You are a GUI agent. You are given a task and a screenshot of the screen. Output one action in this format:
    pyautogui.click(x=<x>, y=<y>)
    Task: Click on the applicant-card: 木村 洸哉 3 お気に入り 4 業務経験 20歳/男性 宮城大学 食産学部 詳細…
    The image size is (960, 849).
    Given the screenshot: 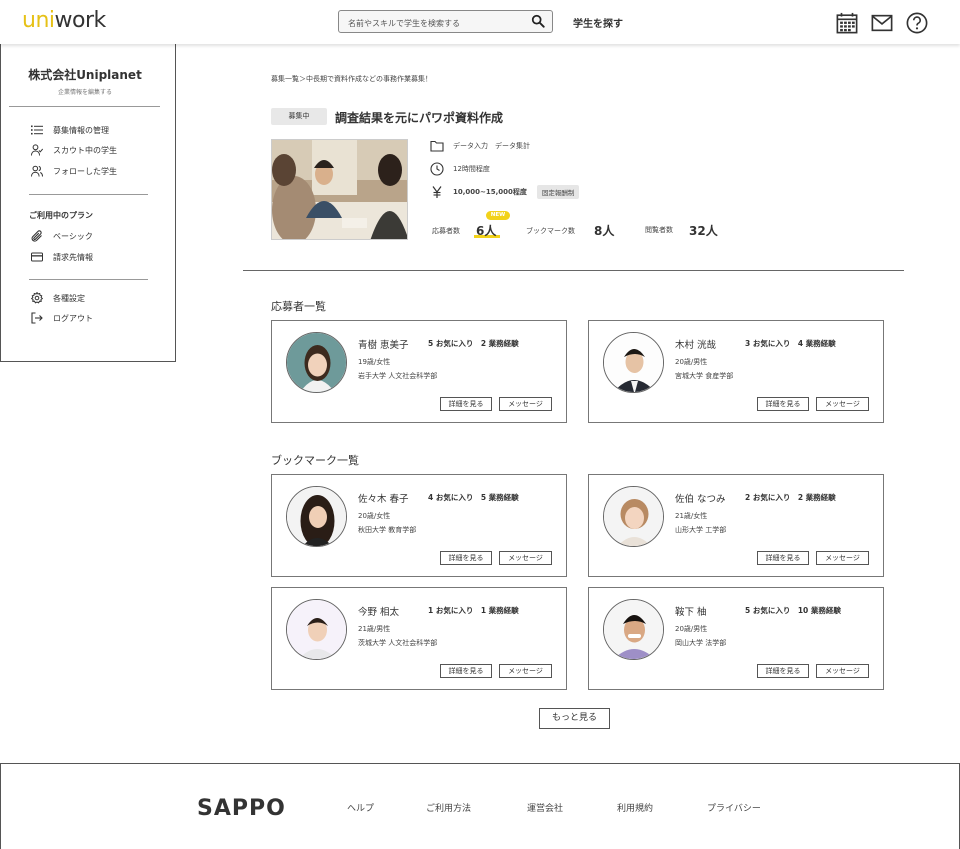 What is the action you would take?
    pyautogui.click(x=736, y=371)
    